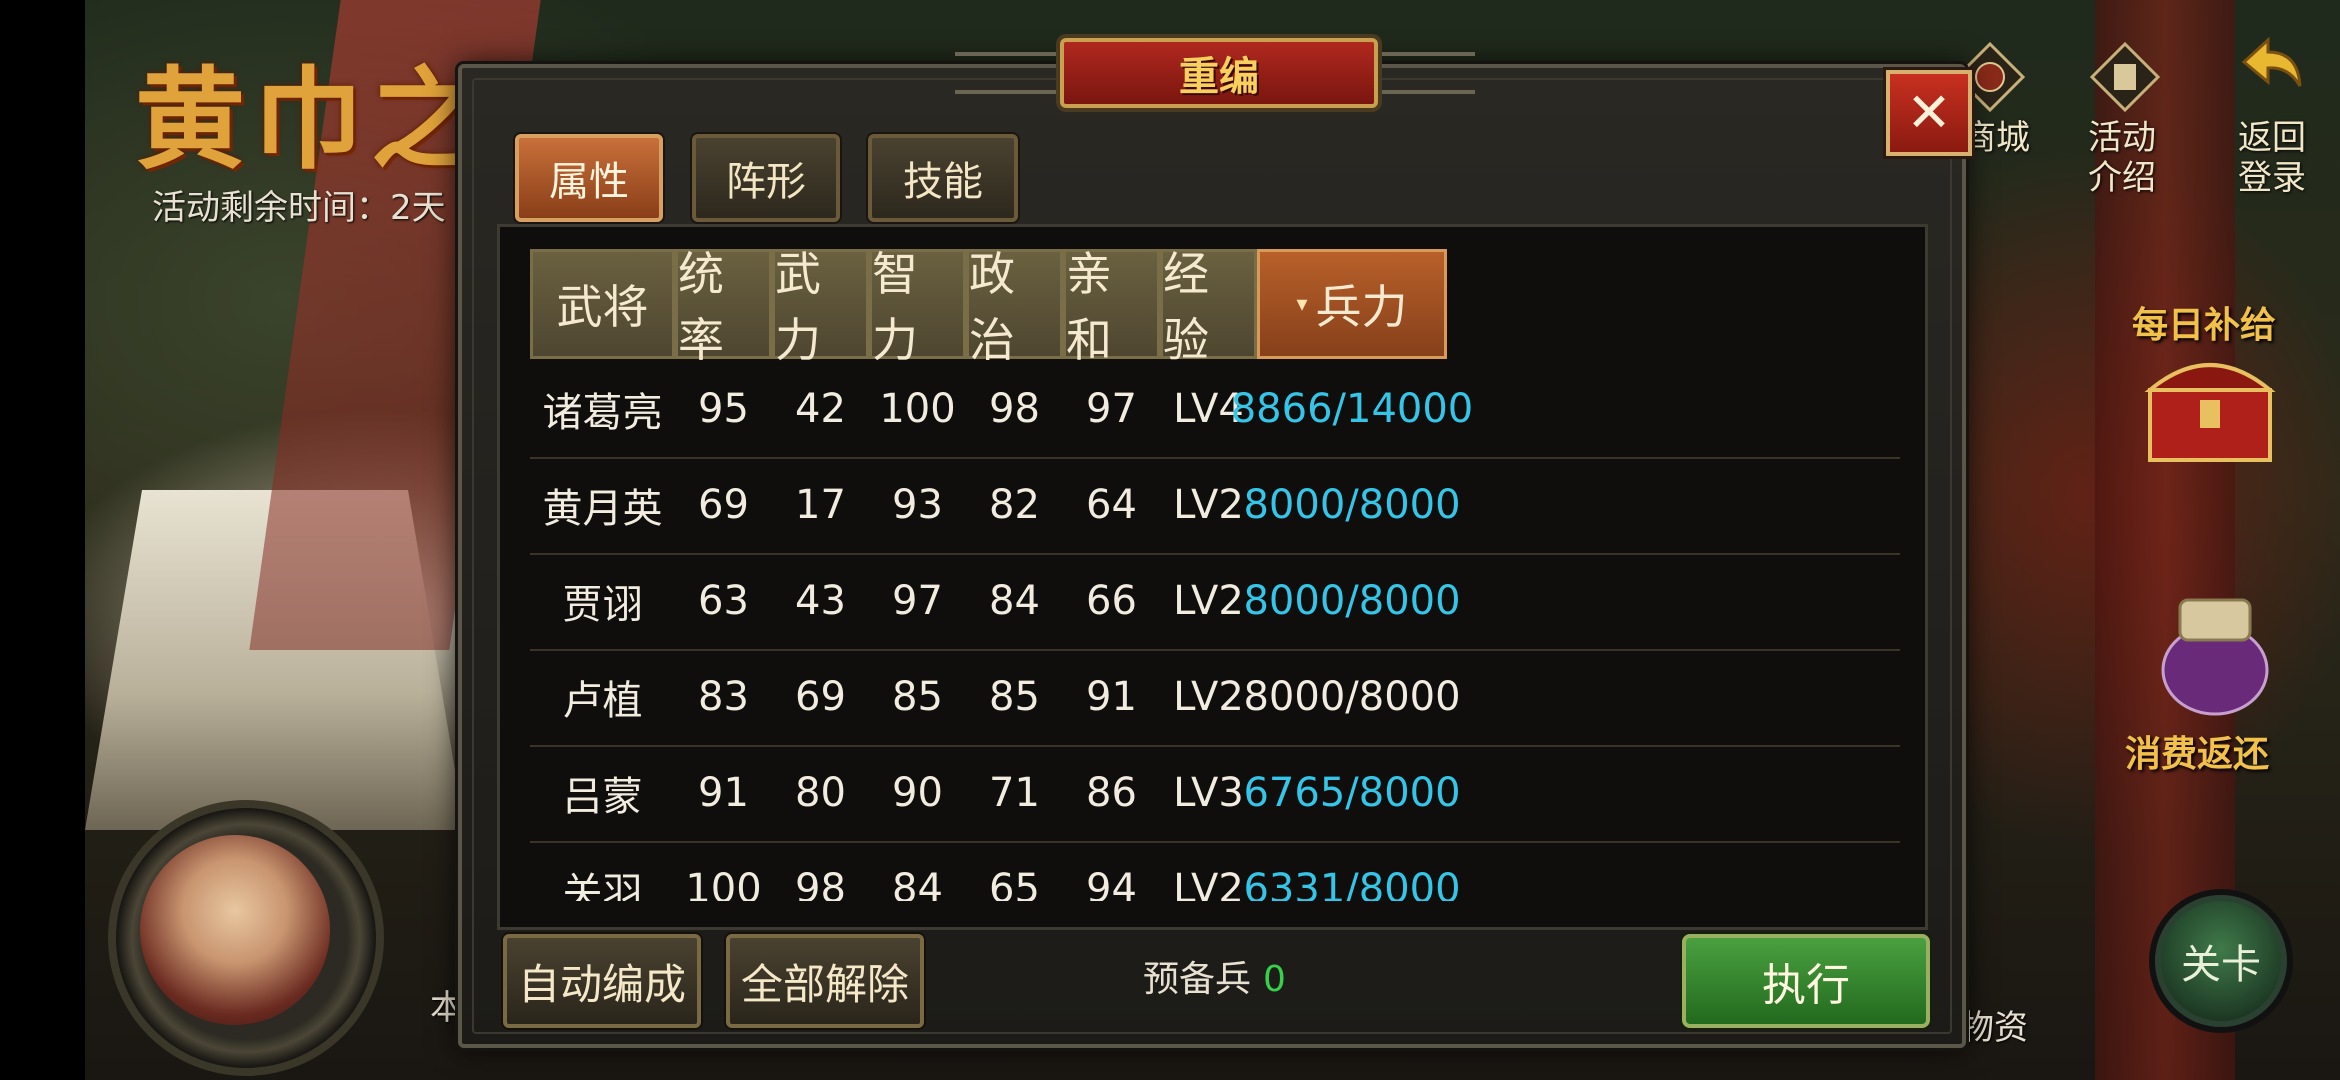 The image size is (2340, 1080). Describe the element at coordinates (1994, 1028) in the screenshot. I see `peek-text-right: 物资` at that location.